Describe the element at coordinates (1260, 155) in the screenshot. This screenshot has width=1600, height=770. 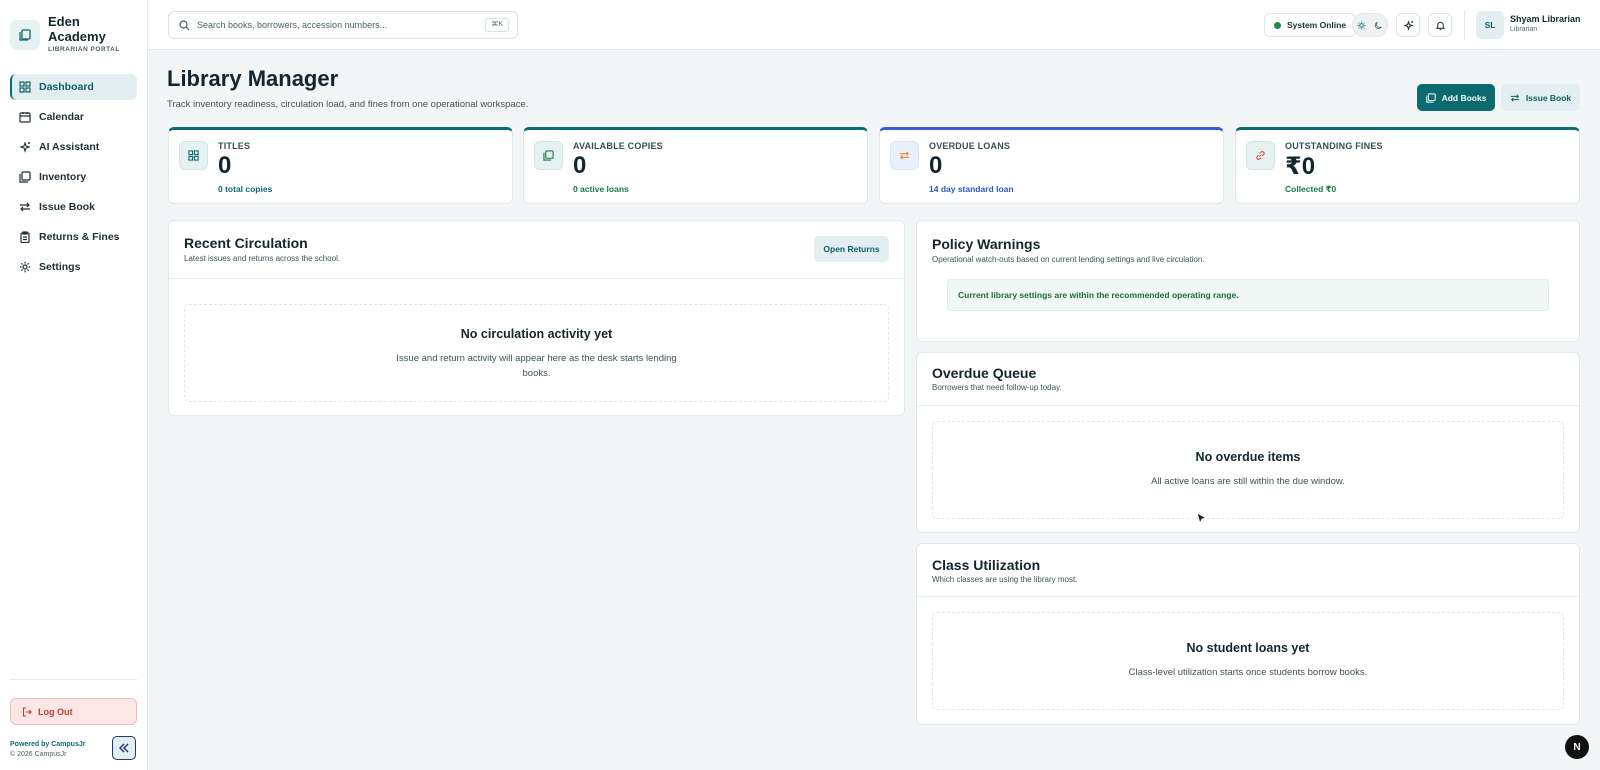
I see `link-icon` at that location.